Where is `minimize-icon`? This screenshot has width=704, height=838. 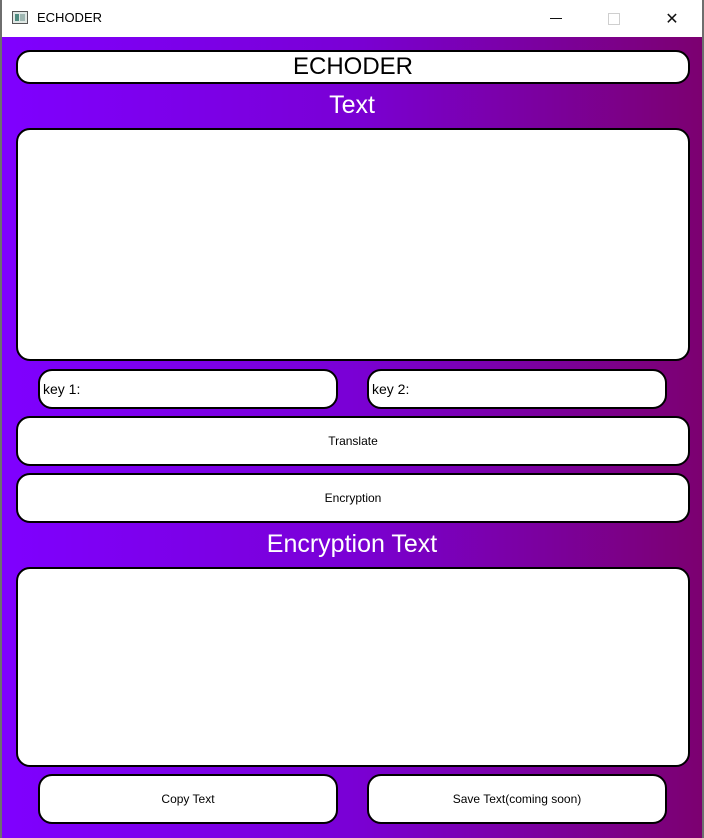 minimize-icon is located at coordinates (556, 18).